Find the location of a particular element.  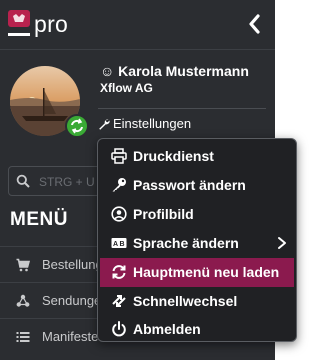

user-circle-icon is located at coordinates (119, 214).